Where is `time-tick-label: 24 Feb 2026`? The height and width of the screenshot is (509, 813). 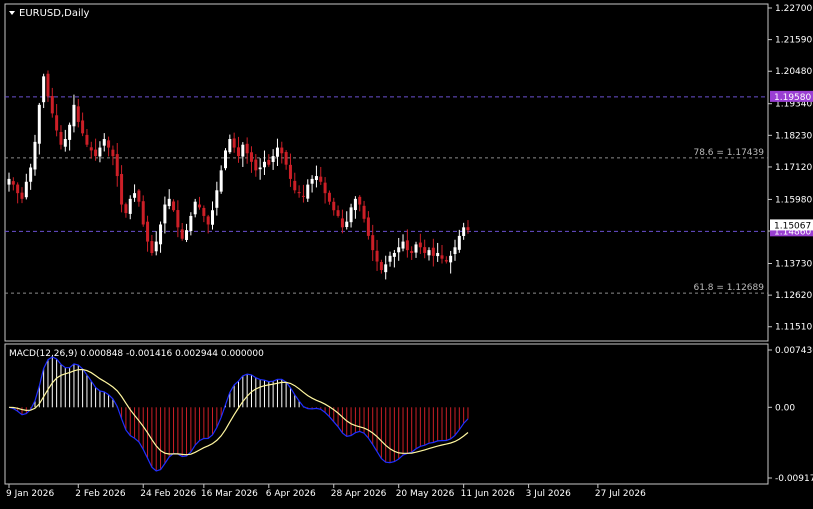 time-tick-label: 24 Feb 2026 is located at coordinates (168, 494).